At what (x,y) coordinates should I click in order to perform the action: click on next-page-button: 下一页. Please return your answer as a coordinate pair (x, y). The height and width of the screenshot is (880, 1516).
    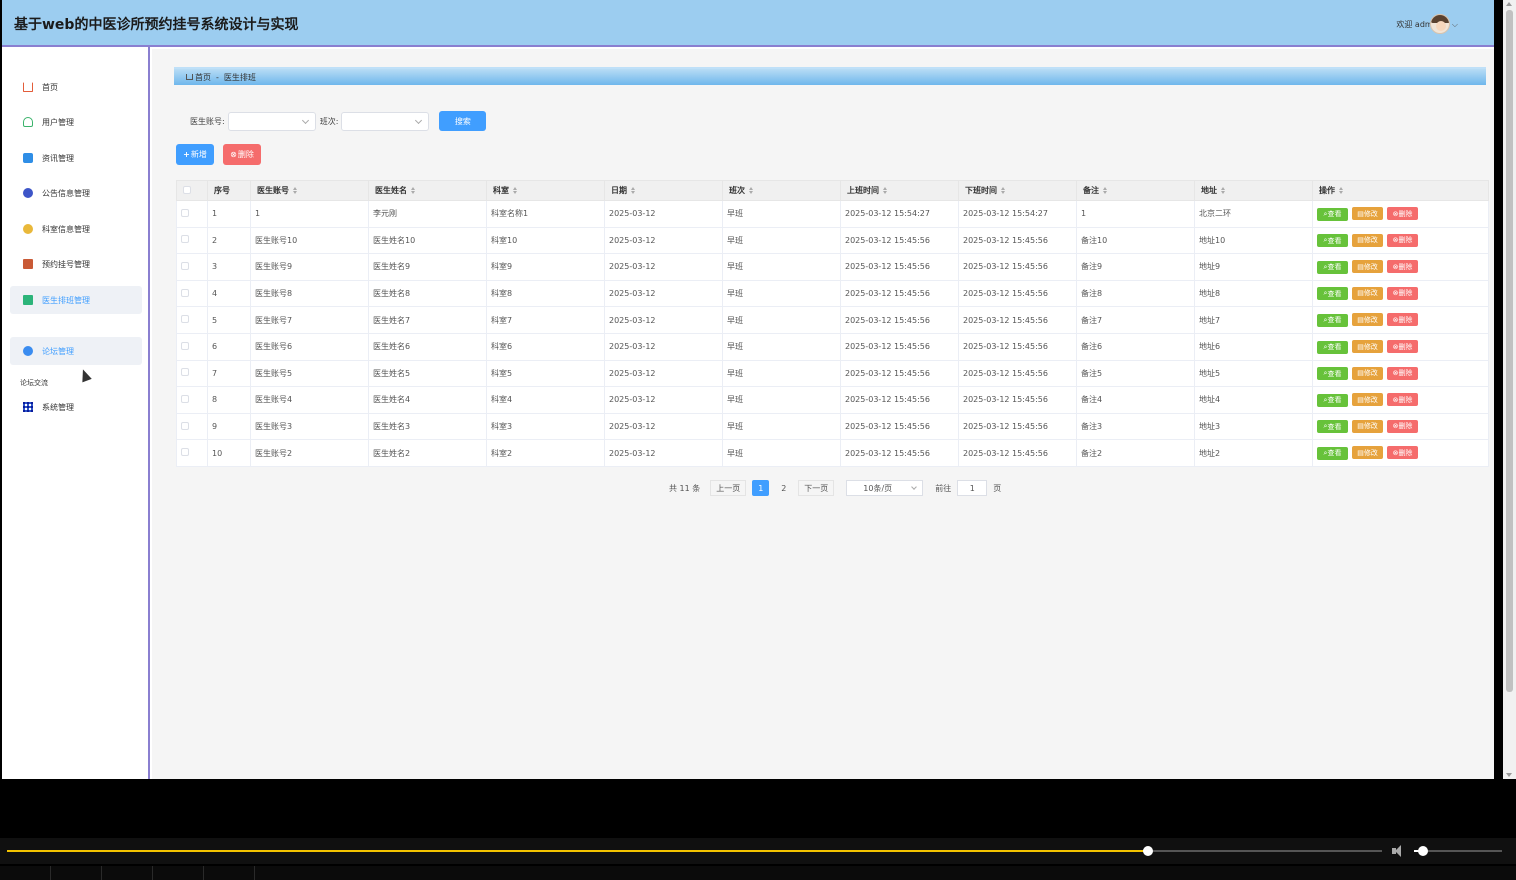
    Looking at the image, I should click on (816, 488).